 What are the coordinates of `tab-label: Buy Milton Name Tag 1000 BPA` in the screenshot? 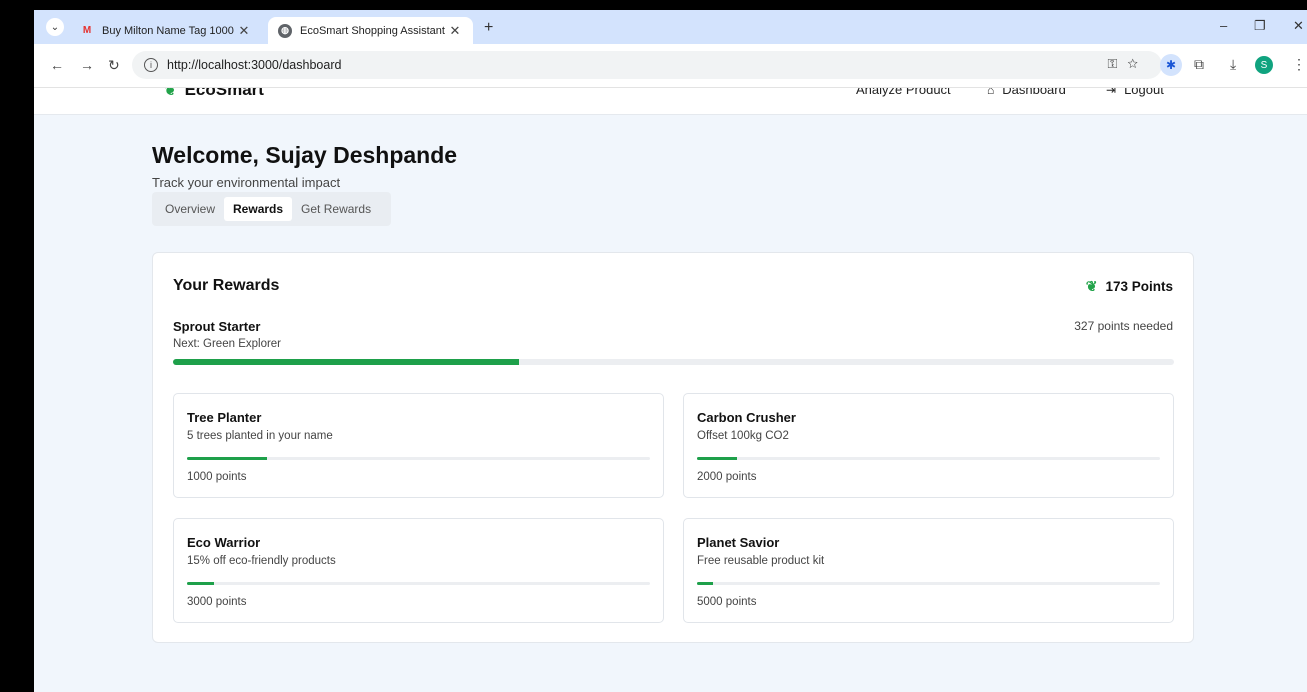 It's located at (169, 30).